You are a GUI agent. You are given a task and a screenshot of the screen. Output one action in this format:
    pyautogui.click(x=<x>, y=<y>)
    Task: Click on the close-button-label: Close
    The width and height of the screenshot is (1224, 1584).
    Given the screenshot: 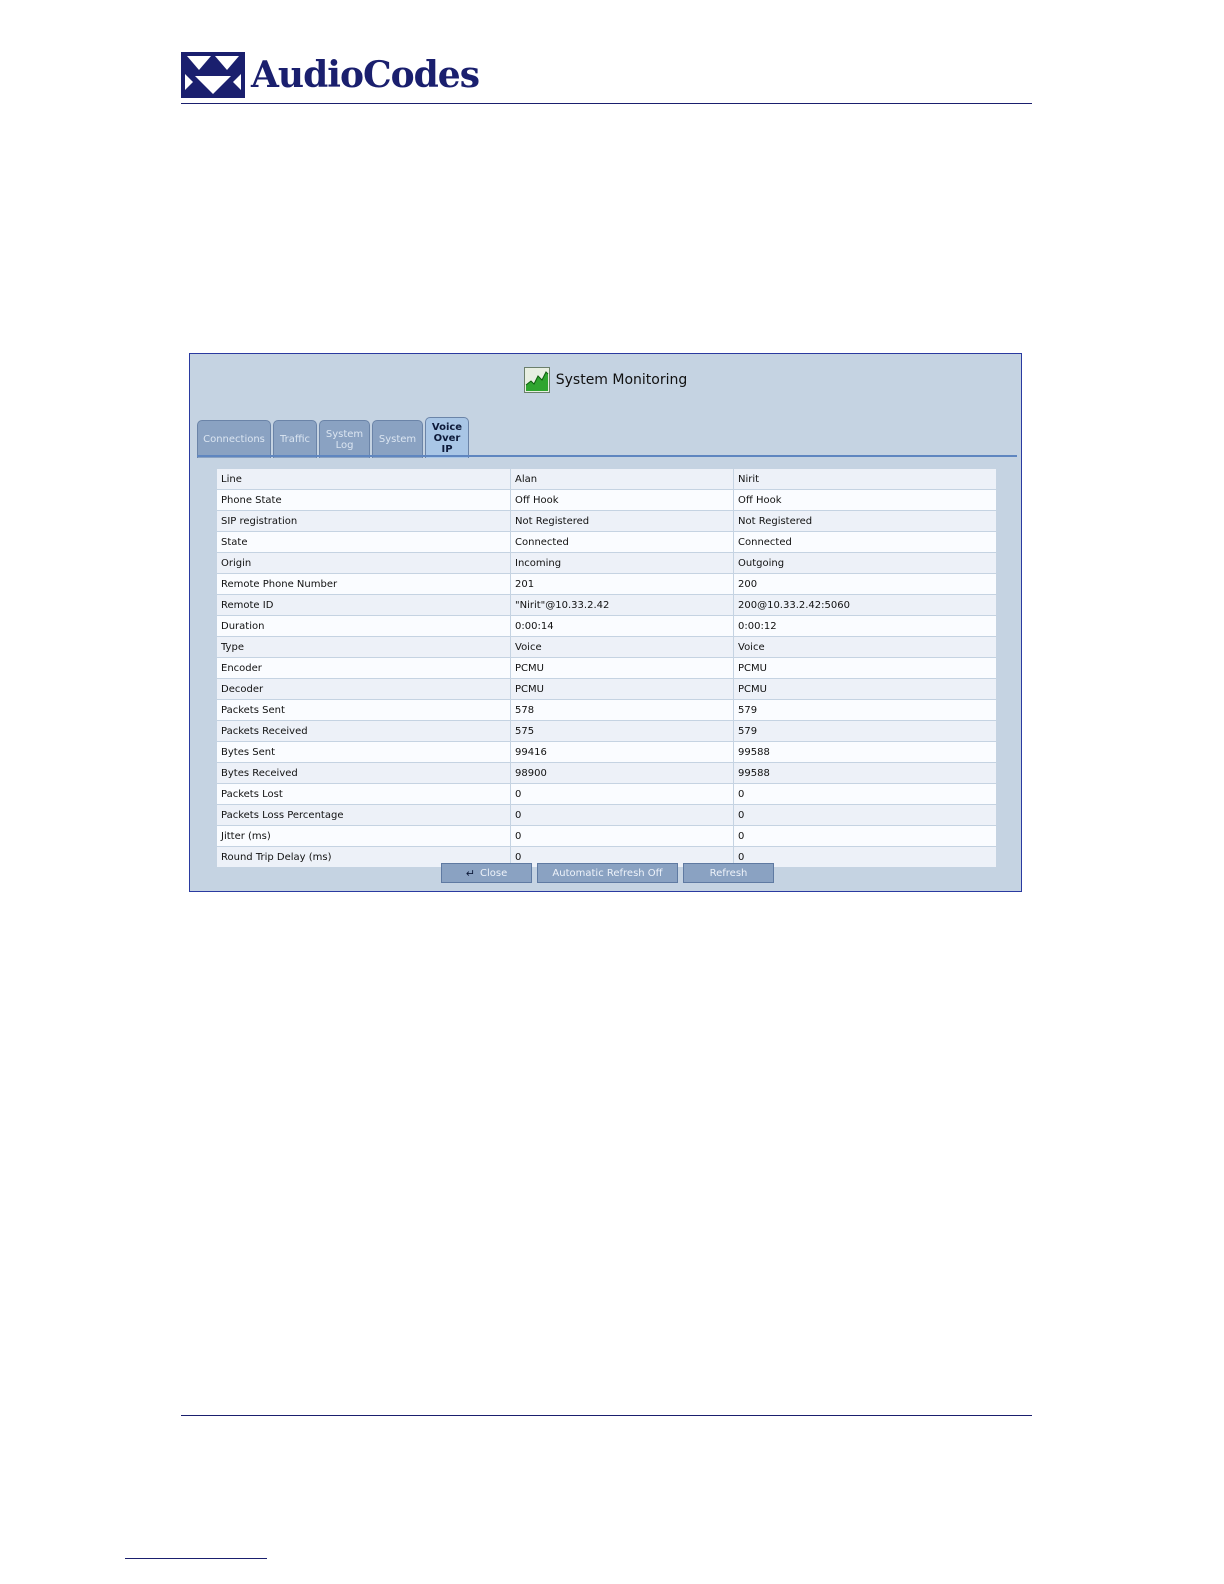 What is the action you would take?
    pyautogui.click(x=493, y=873)
    